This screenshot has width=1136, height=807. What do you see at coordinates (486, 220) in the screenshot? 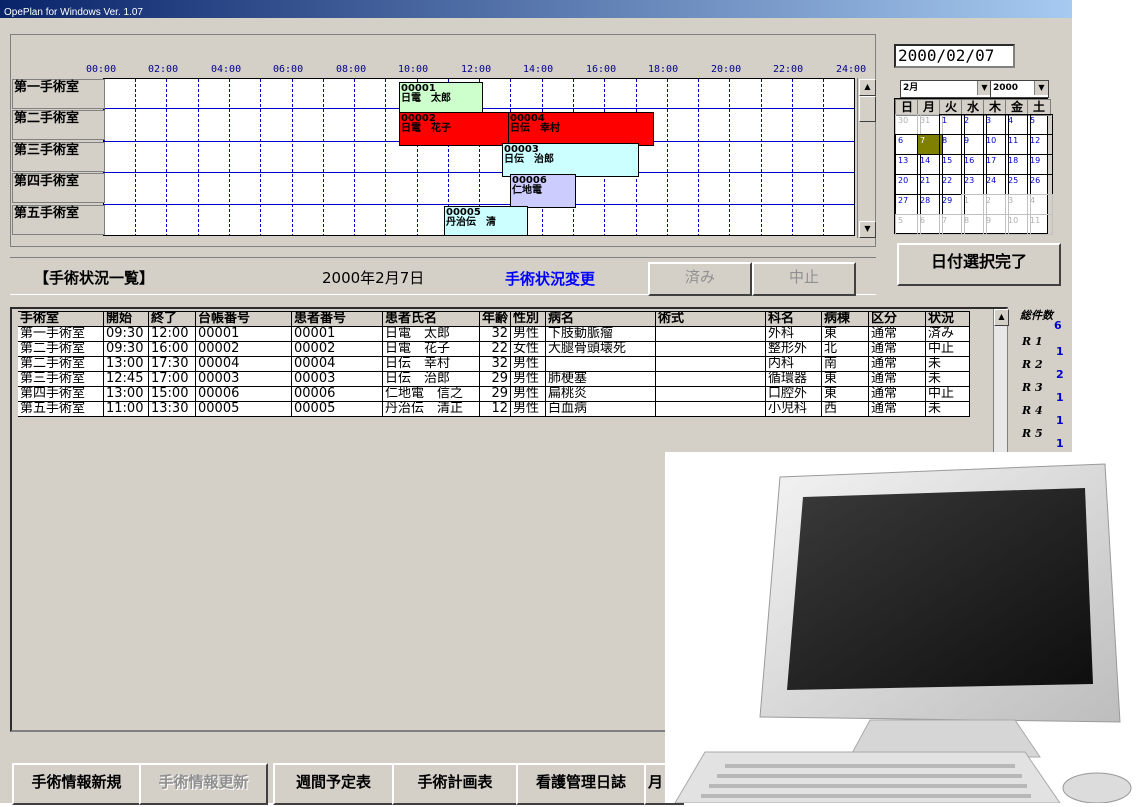
I see `surgery-bar: 00005 丹治伝 清` at bounding box center [486, 220].